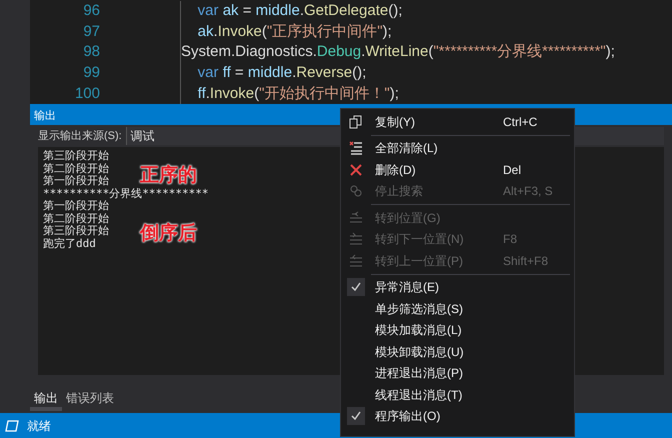 This screenshot has width=672, height=438. What do you see at coordinates (281, 73) in the screenshot?
I see `code-line: var ff = middle.Reverse();` at bounding box center [281, 73].